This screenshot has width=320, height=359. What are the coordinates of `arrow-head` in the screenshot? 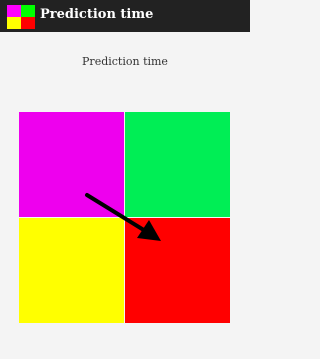 It's located at (149, 230).